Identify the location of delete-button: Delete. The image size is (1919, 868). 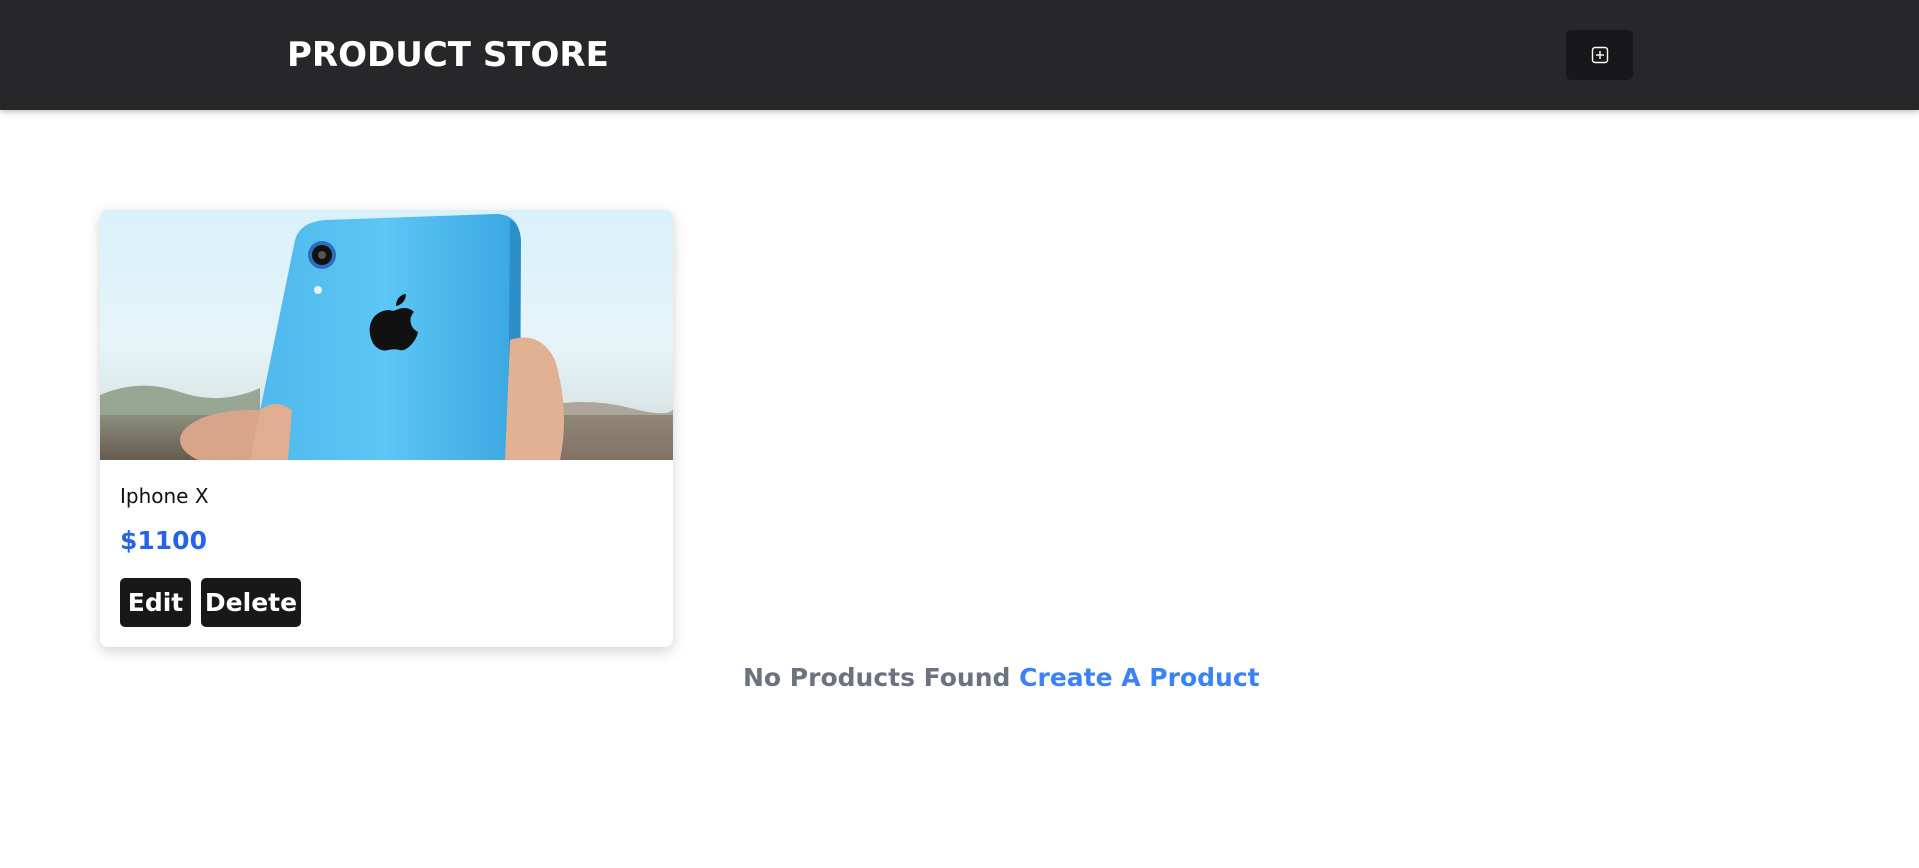
(251, 602).